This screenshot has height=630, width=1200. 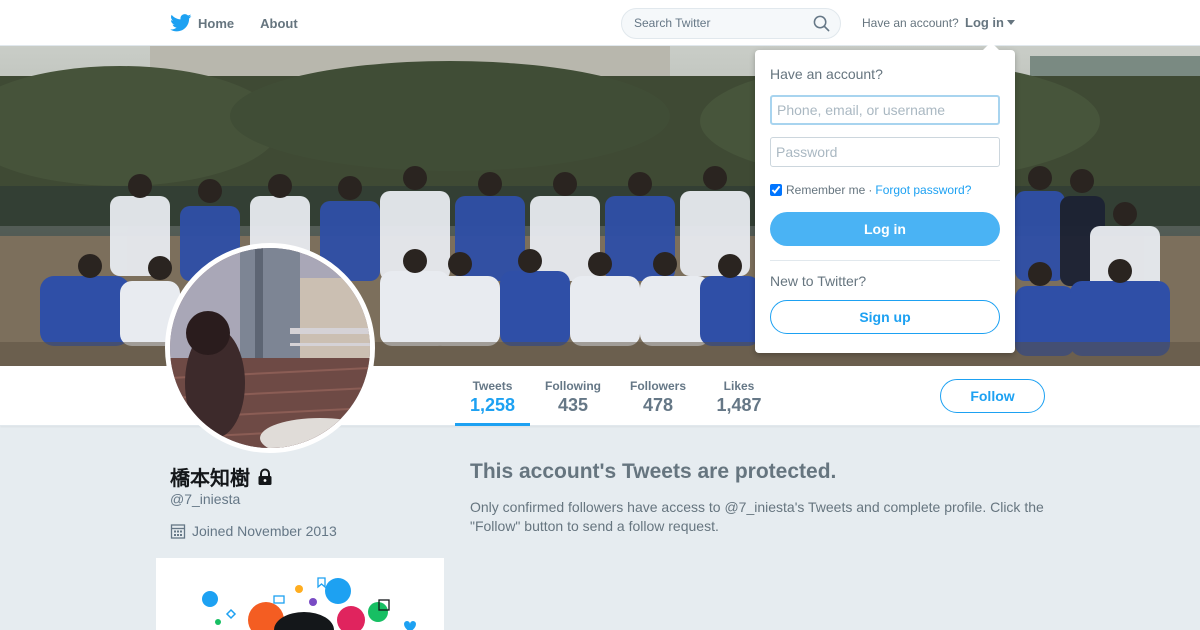 What do you see at coordinates (600, 23) in the screenshot?
I see `top-nav: Home About Have an account? Log in` at bounding box center [600, 23].